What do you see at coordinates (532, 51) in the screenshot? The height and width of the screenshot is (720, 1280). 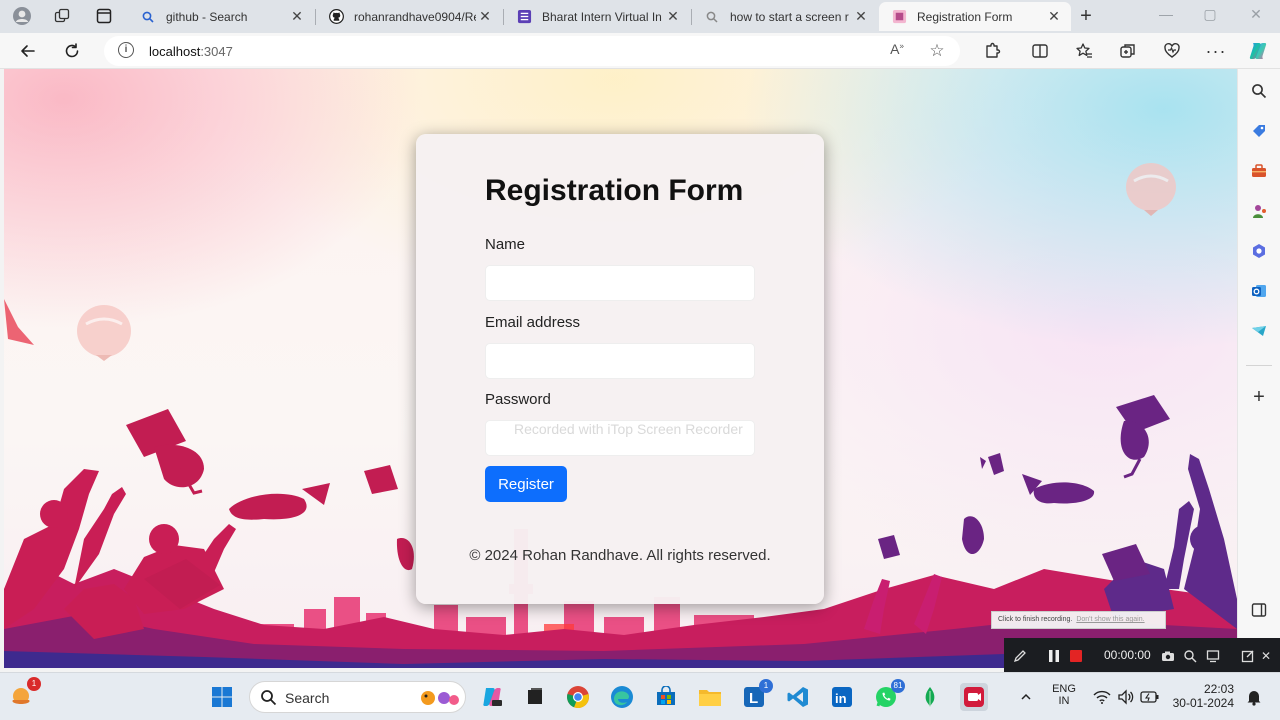 I see `address-bar: i localhost:3047 A» ☆` at bounding box center [532, 51].